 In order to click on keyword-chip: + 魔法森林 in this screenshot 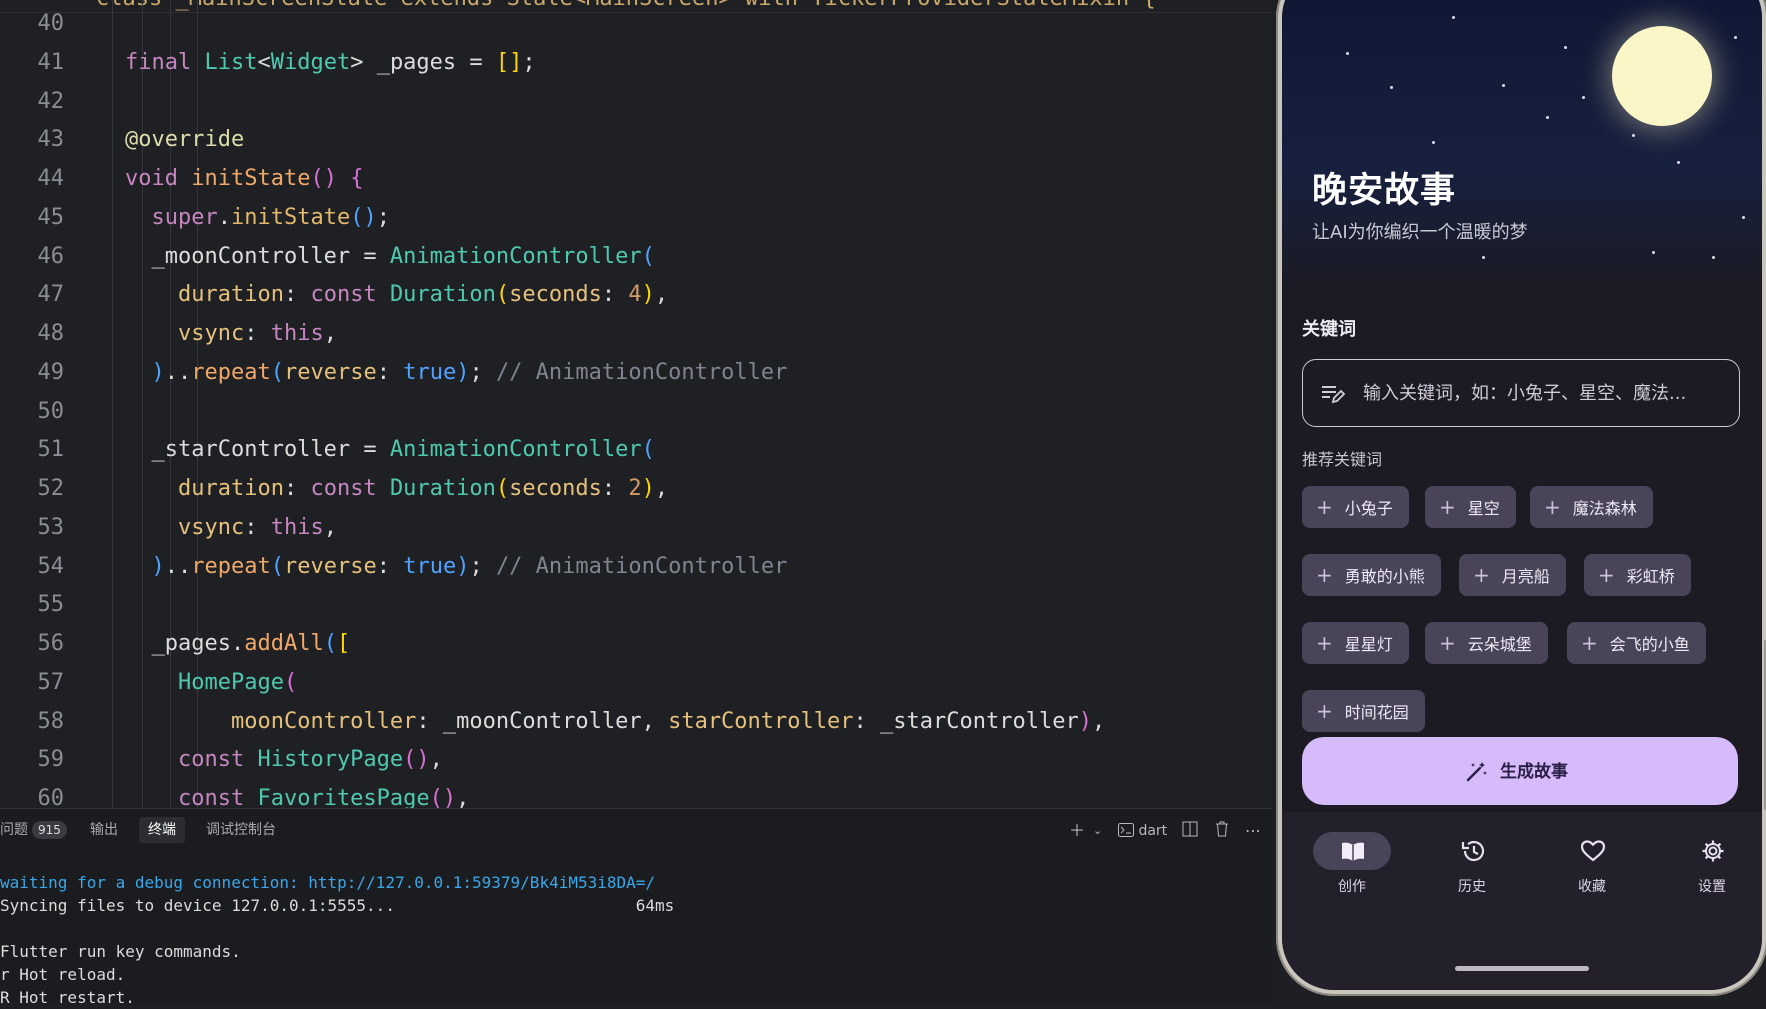, I will do `click(1591, 507)`.